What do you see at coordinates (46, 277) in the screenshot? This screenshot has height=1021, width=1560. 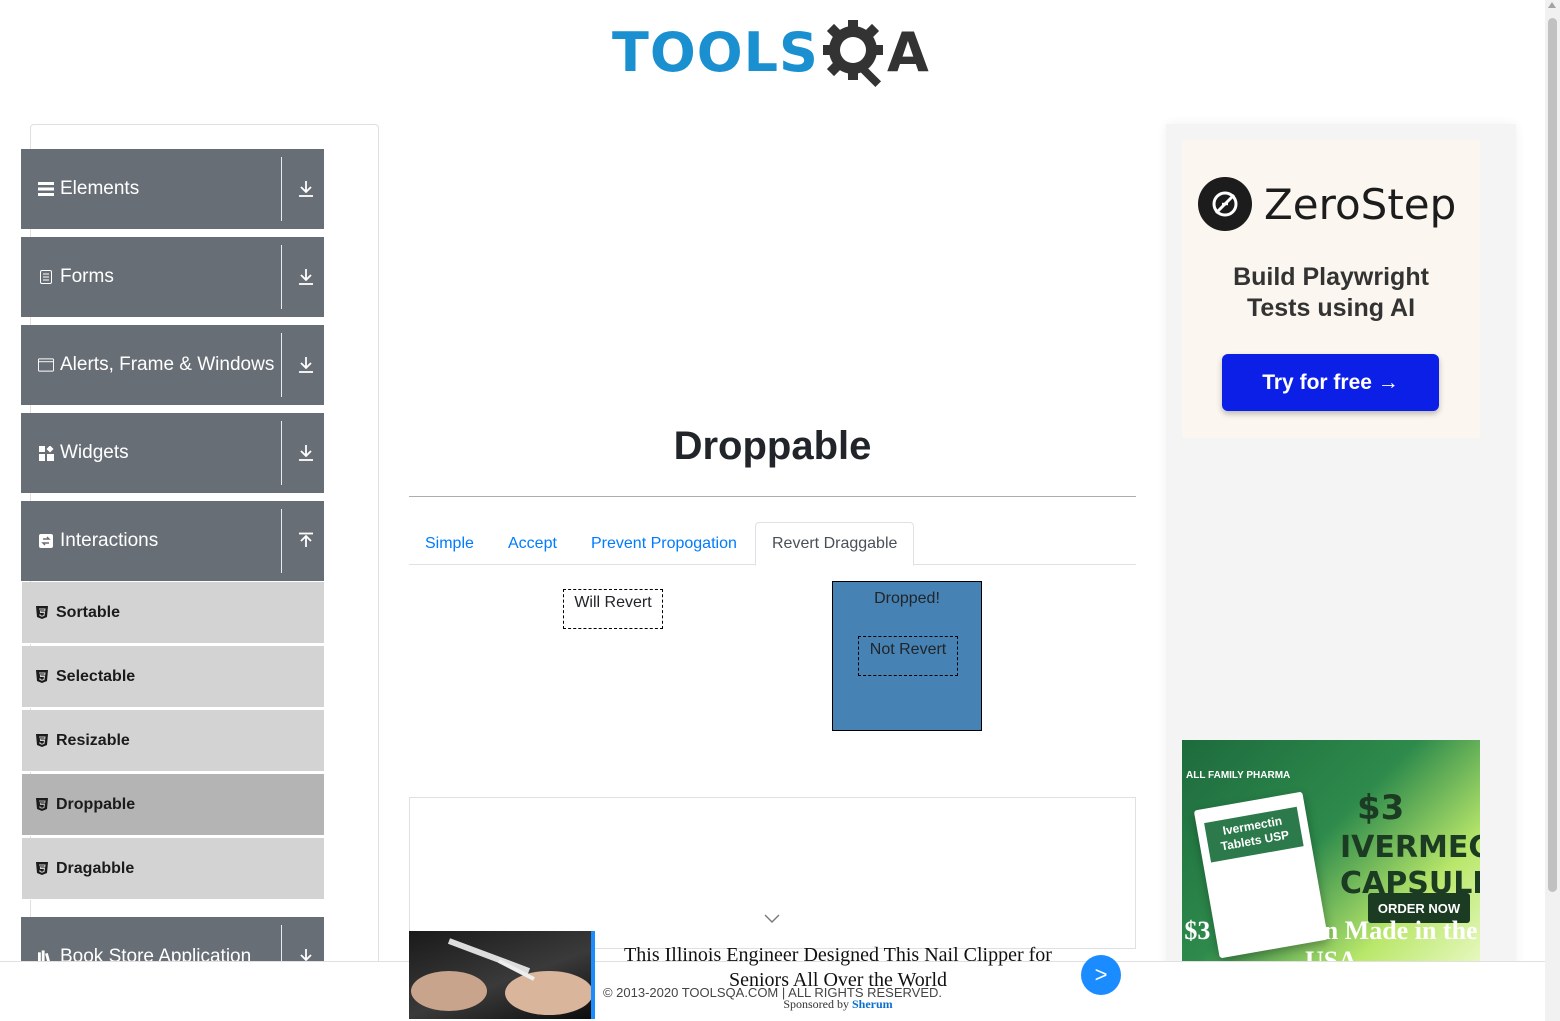 I see `document-icon` at bounding box center [46, 277].